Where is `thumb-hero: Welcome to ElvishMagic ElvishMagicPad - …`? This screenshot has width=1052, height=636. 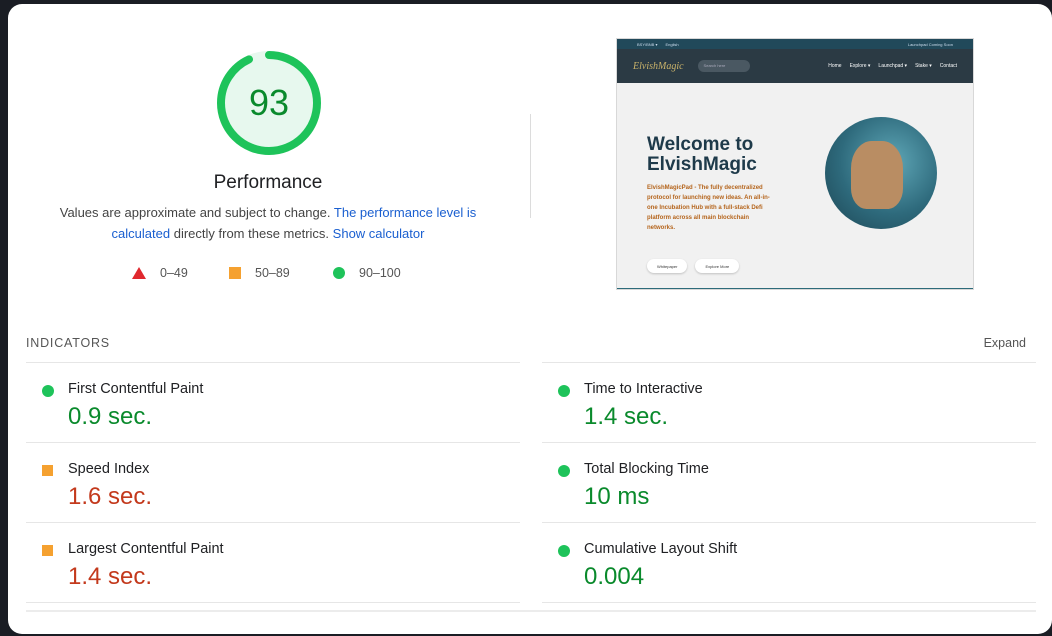 thumb-hero: Welcome to ElvishMagic ElvishMagicPad - … is located at coordinates (795, 186).